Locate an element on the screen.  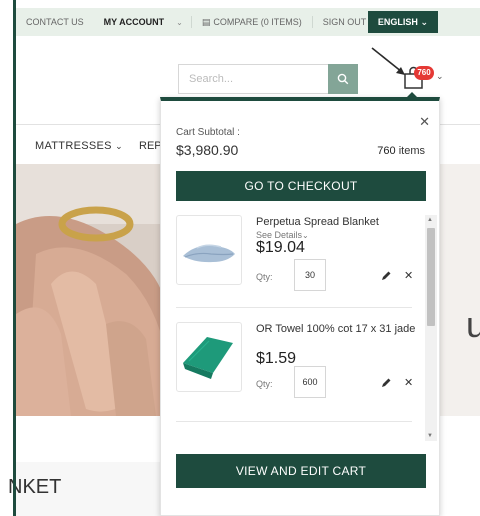
view-and-edit-cart-button: VIEW AND EDIT CART is located at coordinates (301, 471).